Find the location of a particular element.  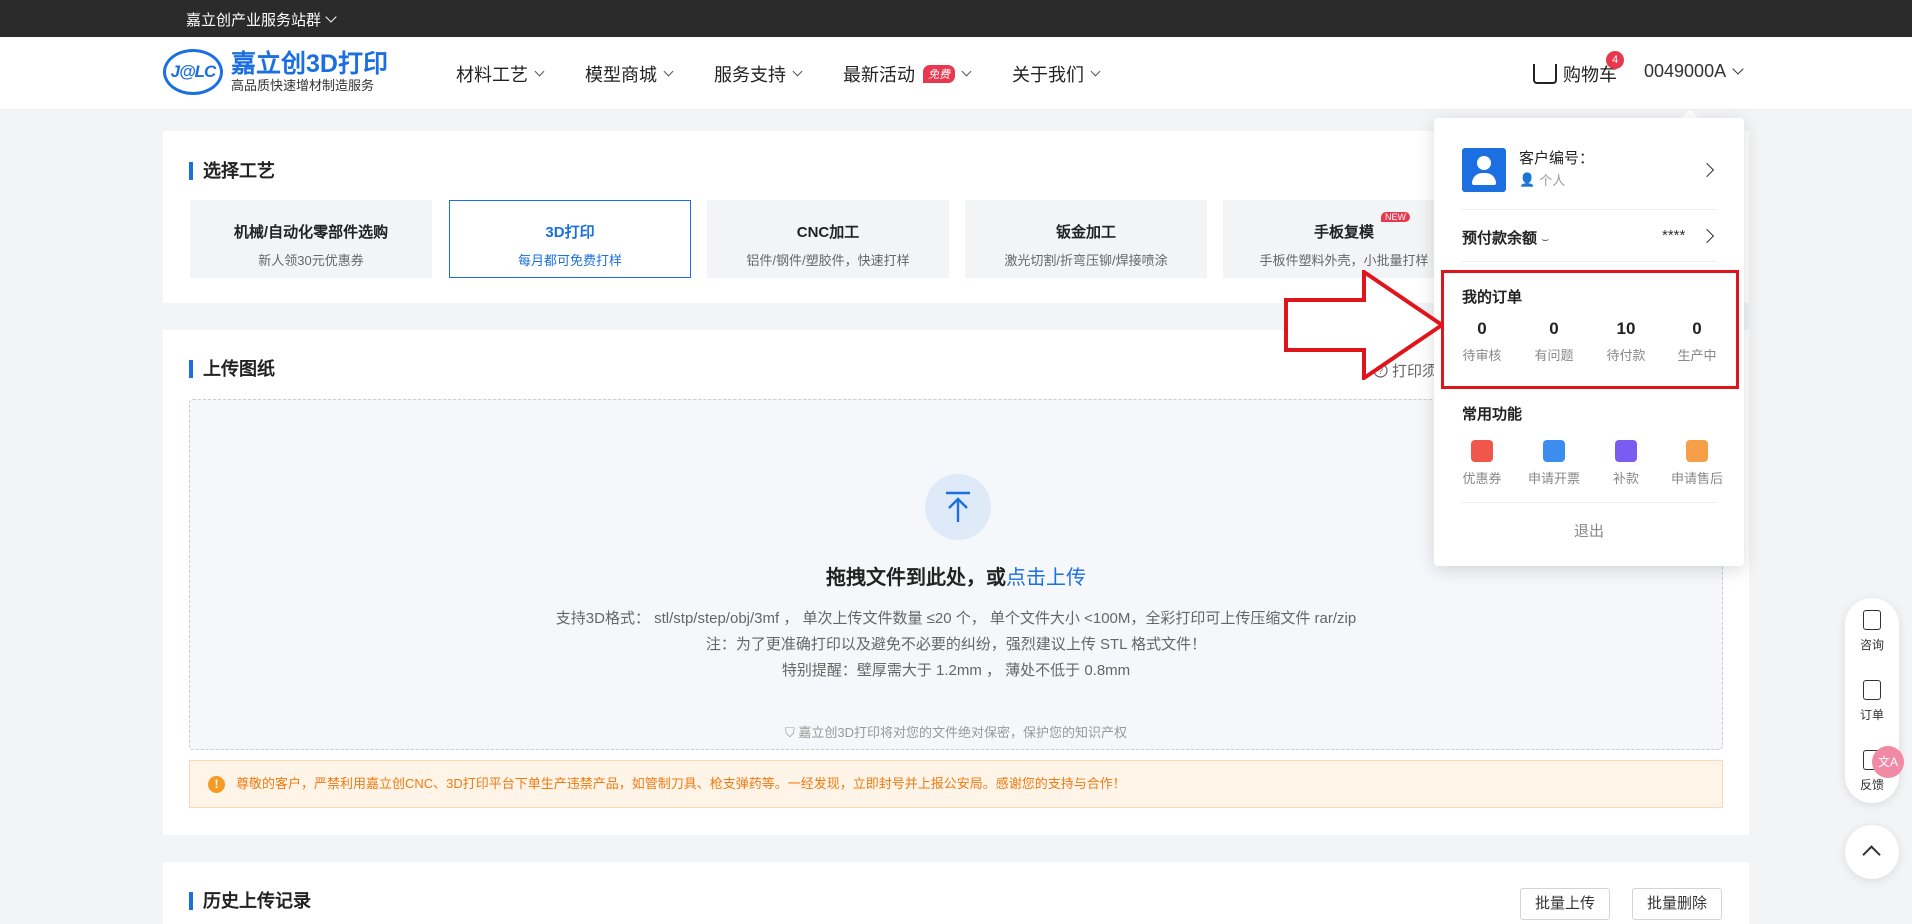

process-option-sheet-metal: 钣金加工 激光切割/折弯压铆/焊接喷涂 is located at coordinates (1086, 239).